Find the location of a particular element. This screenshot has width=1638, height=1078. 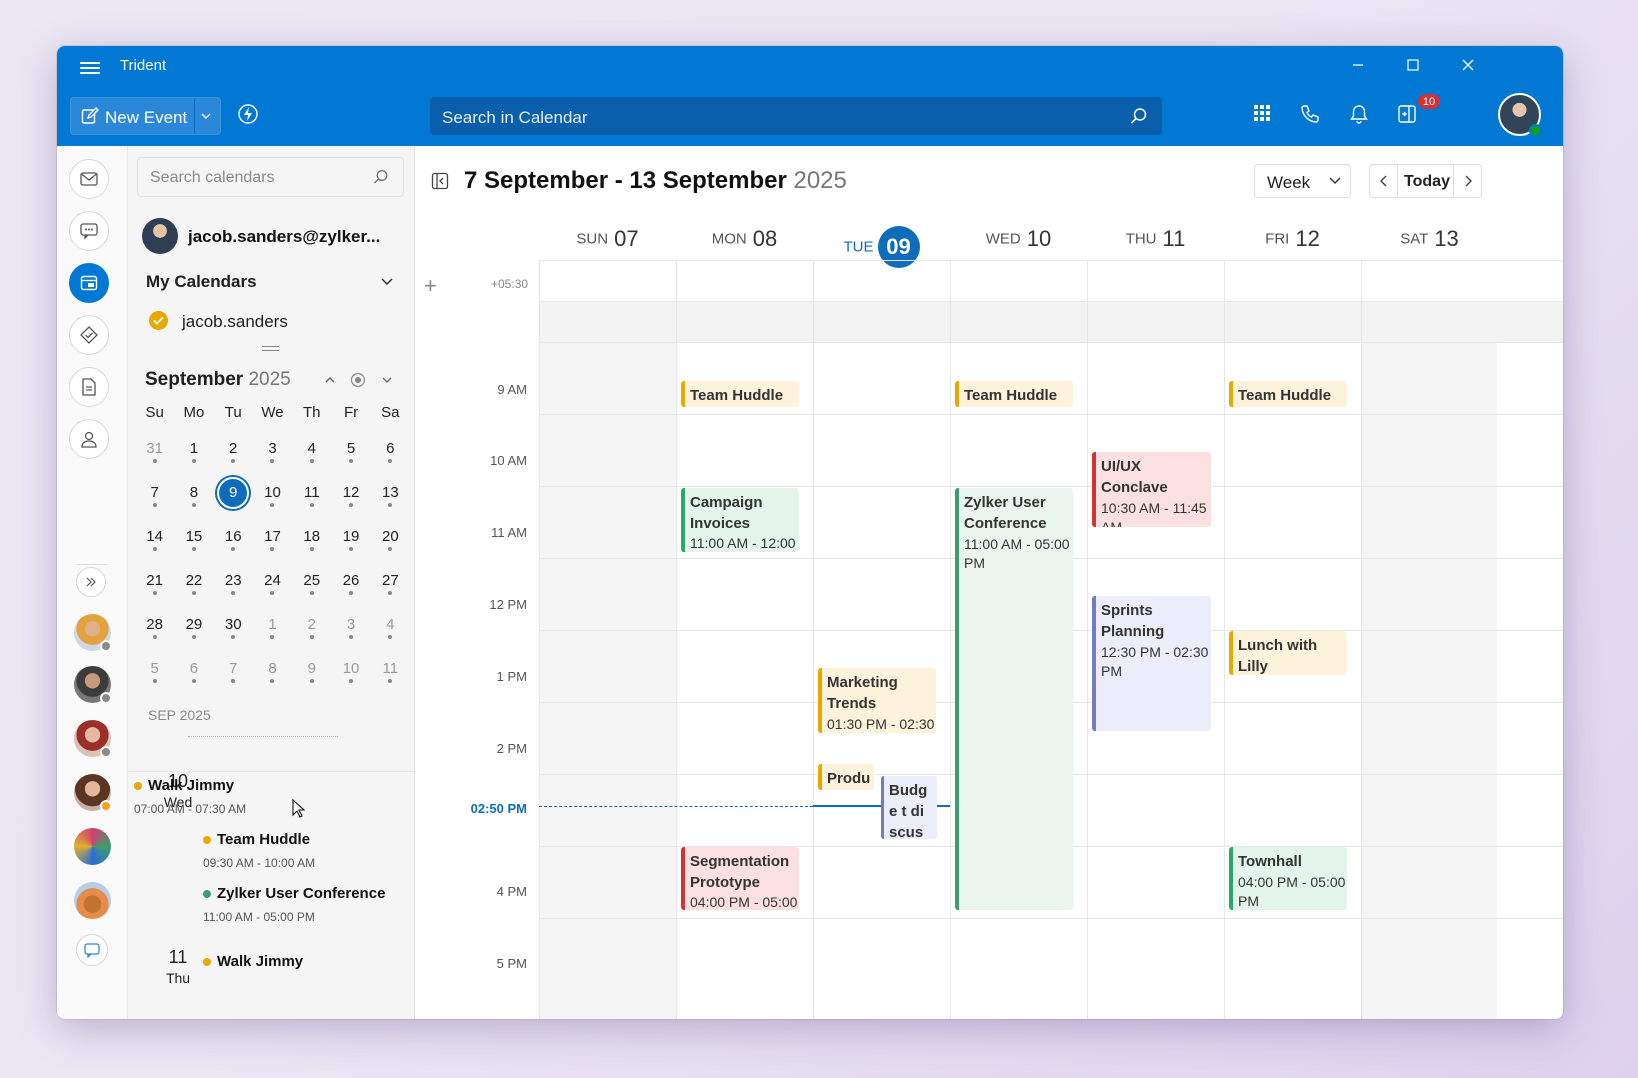

agenda-event: Walk Jimmy is located at coordinates (296, 971).